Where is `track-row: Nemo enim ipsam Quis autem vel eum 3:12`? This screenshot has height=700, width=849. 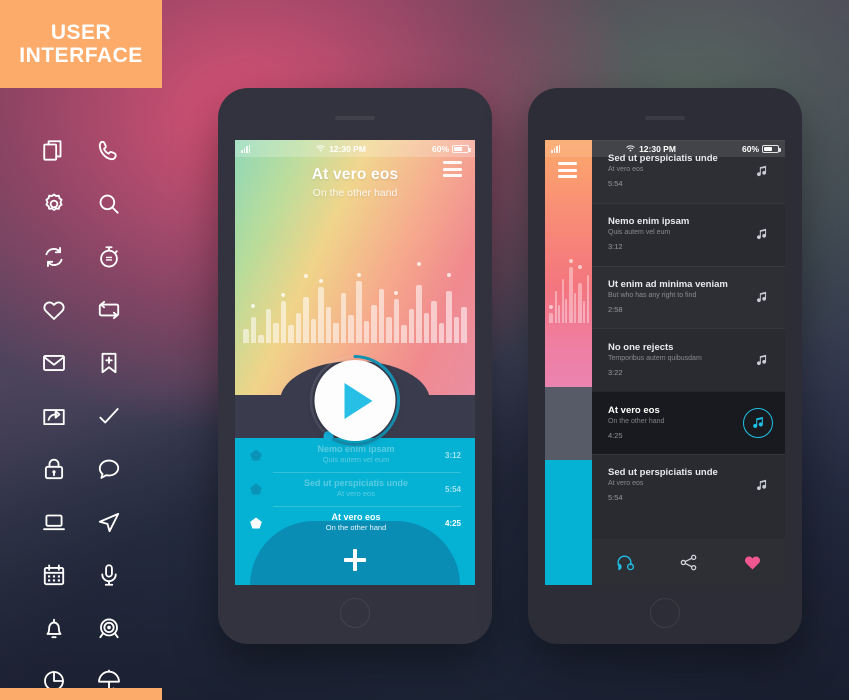 track-row: Nemo enim ipsam Quis autem vel eum 3:12 is located at coordinates (688, 234).